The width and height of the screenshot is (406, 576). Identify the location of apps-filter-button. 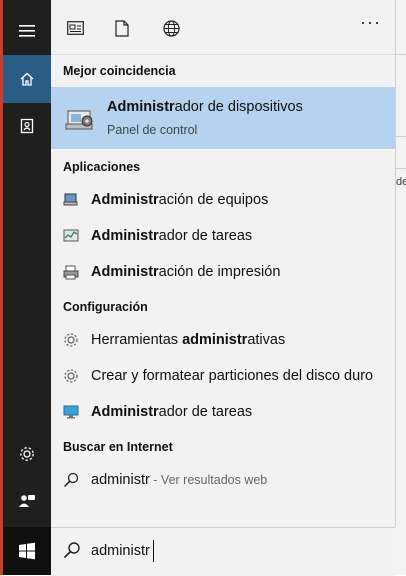
(75, 28).